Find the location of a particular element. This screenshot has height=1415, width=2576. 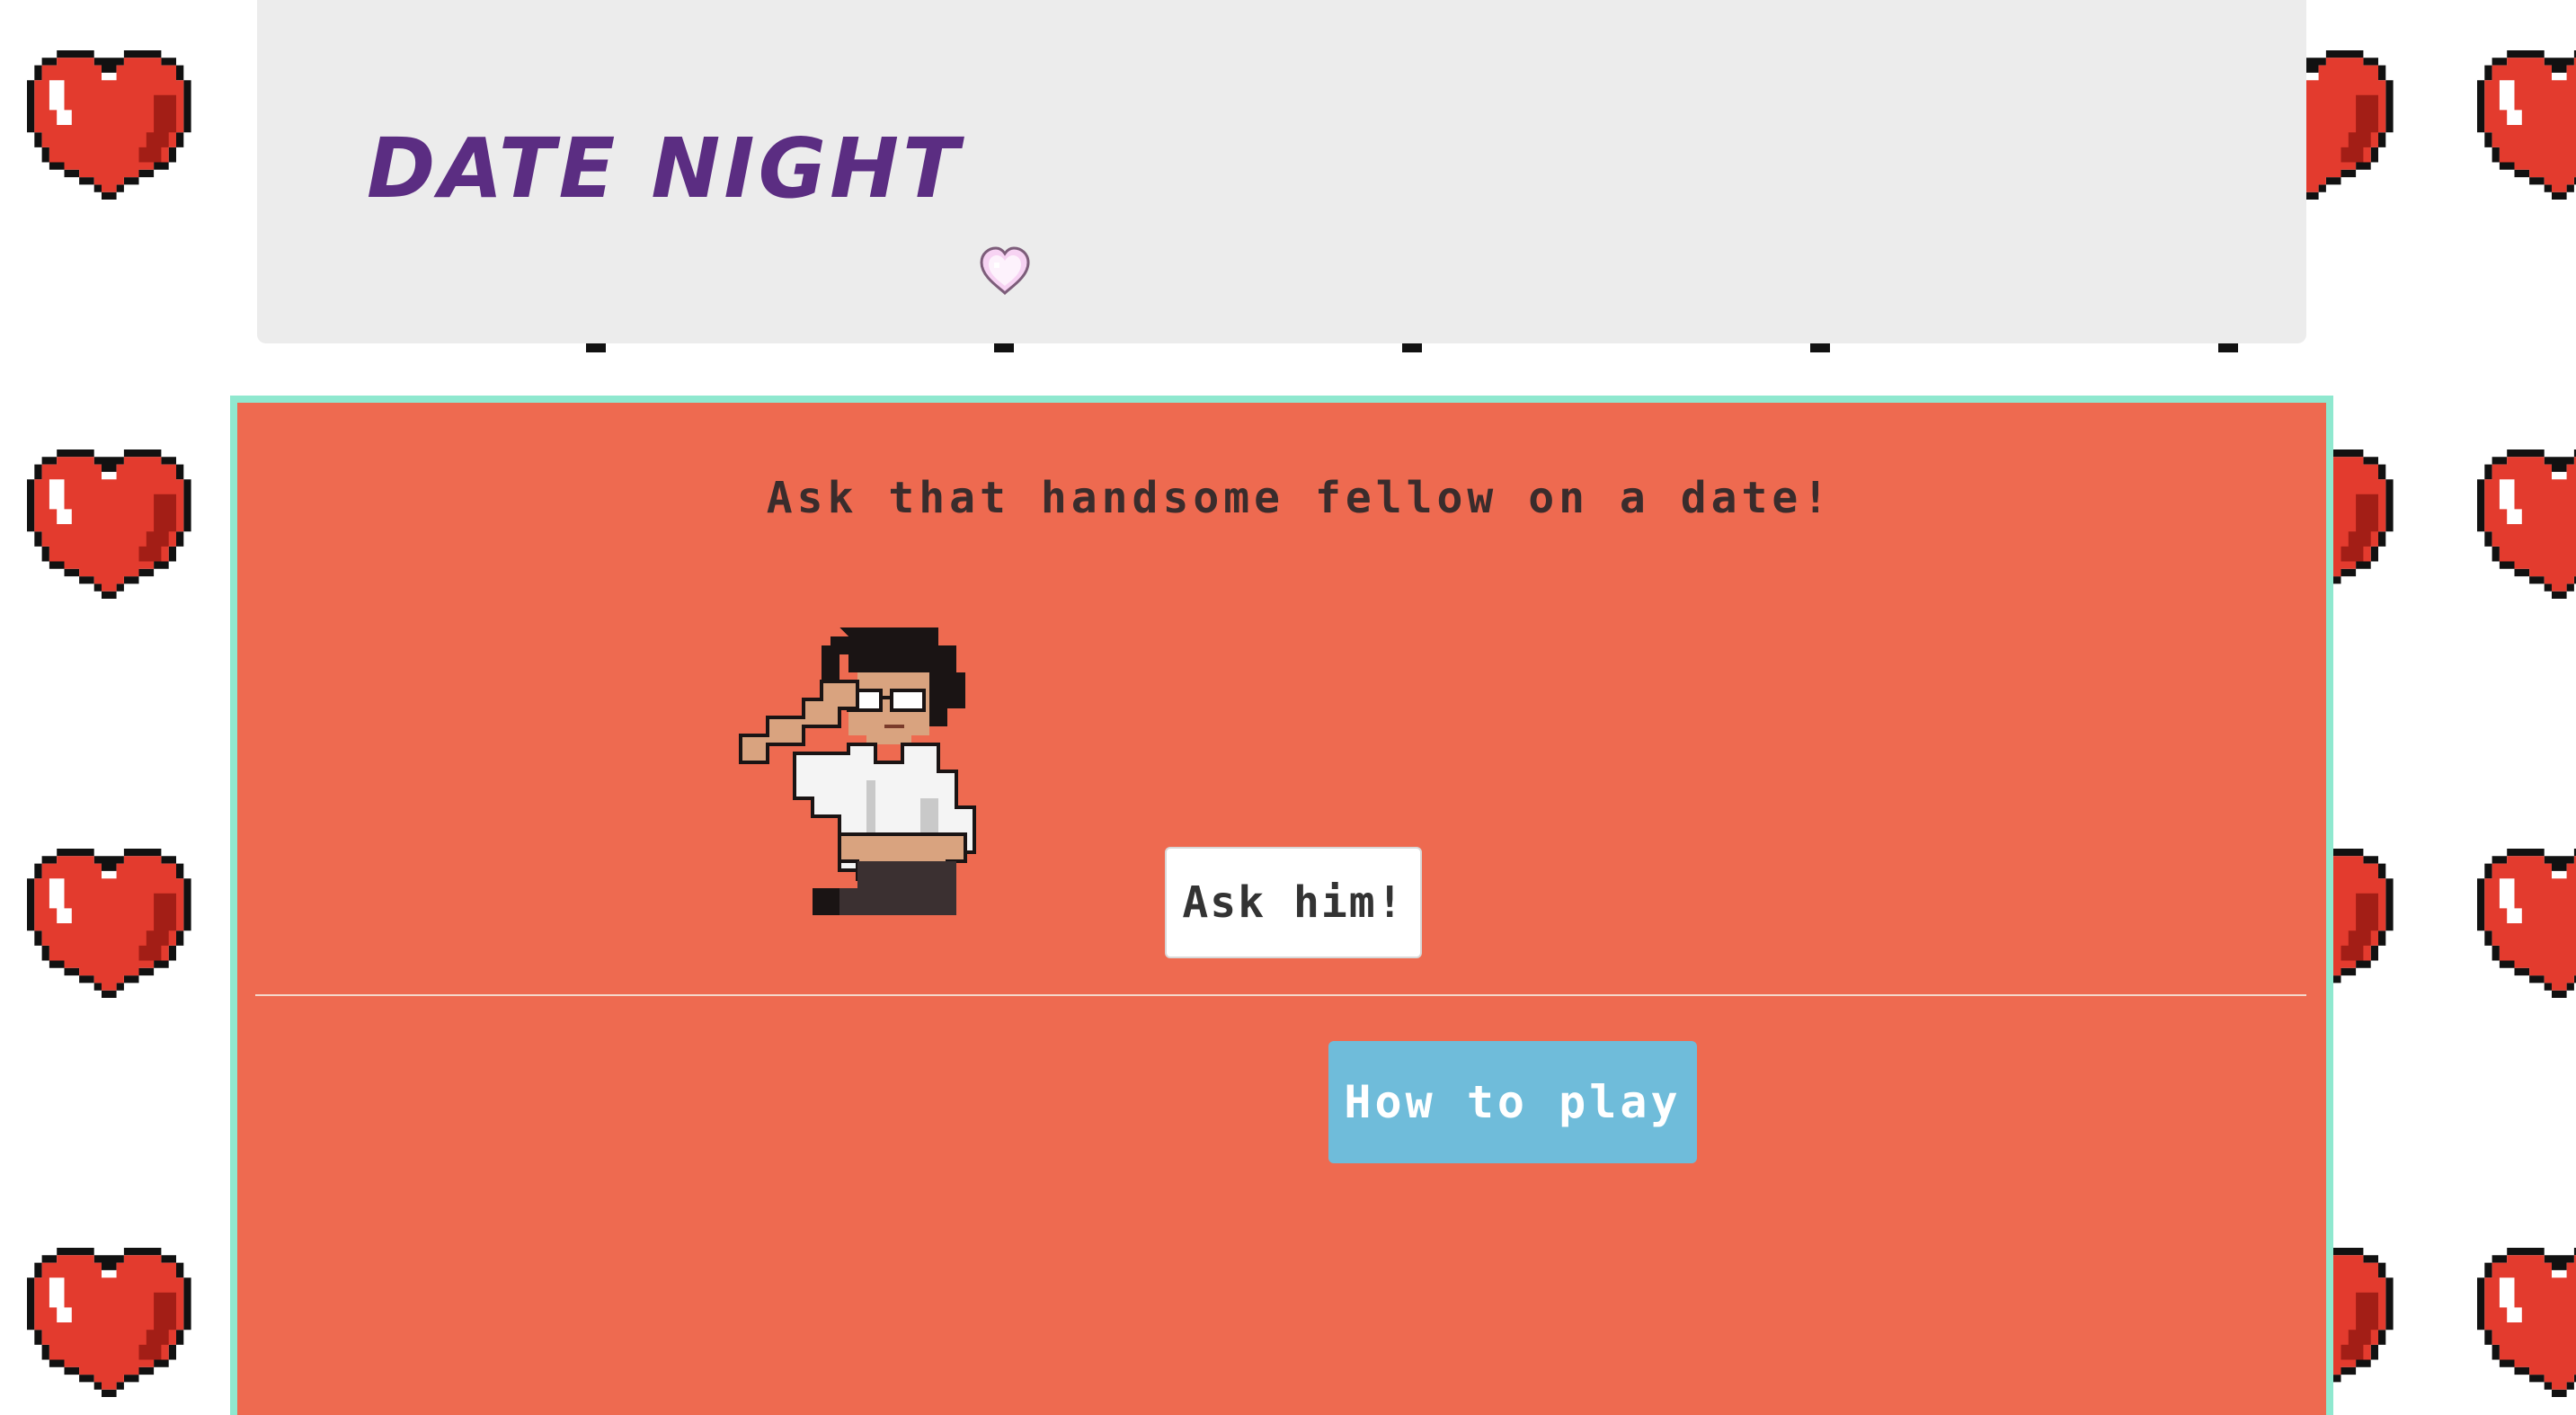

ask-him-button: Ask him! is located at coordinates (1293, 902).